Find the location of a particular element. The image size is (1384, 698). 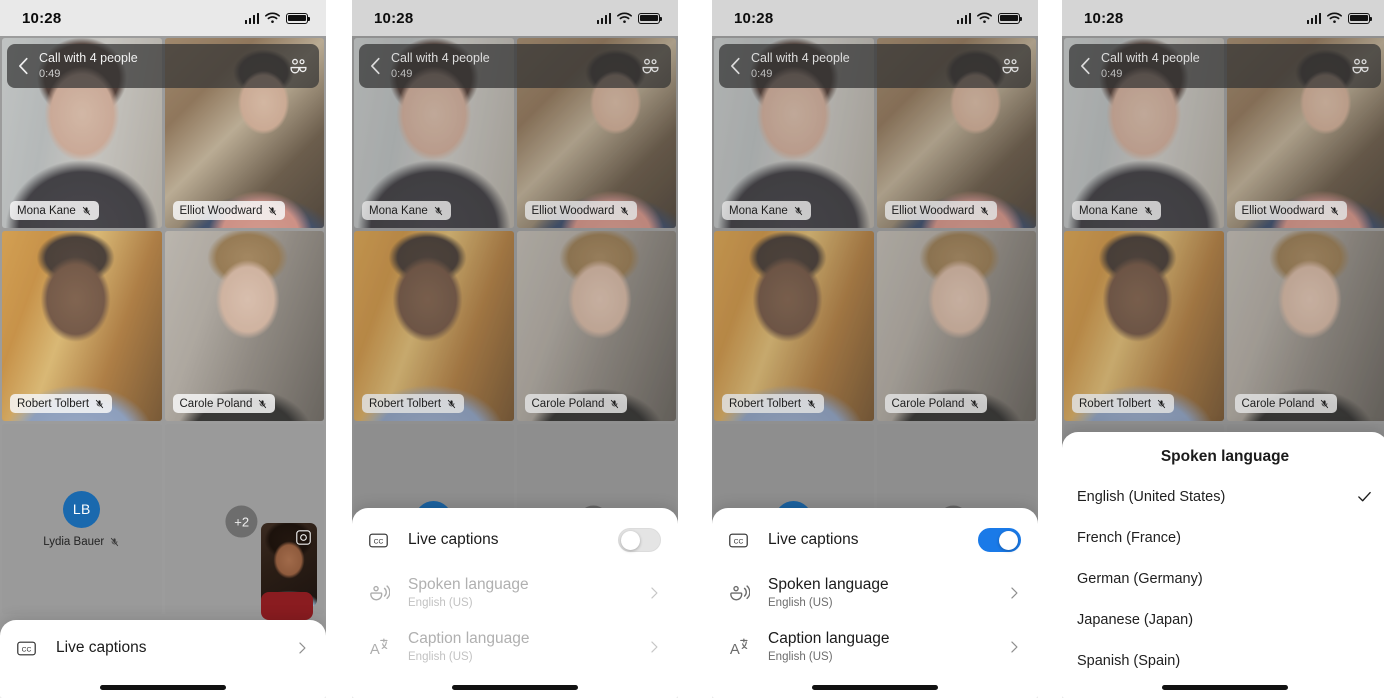

language-option-label: English (United States) is located at coordinates (1151, 496).